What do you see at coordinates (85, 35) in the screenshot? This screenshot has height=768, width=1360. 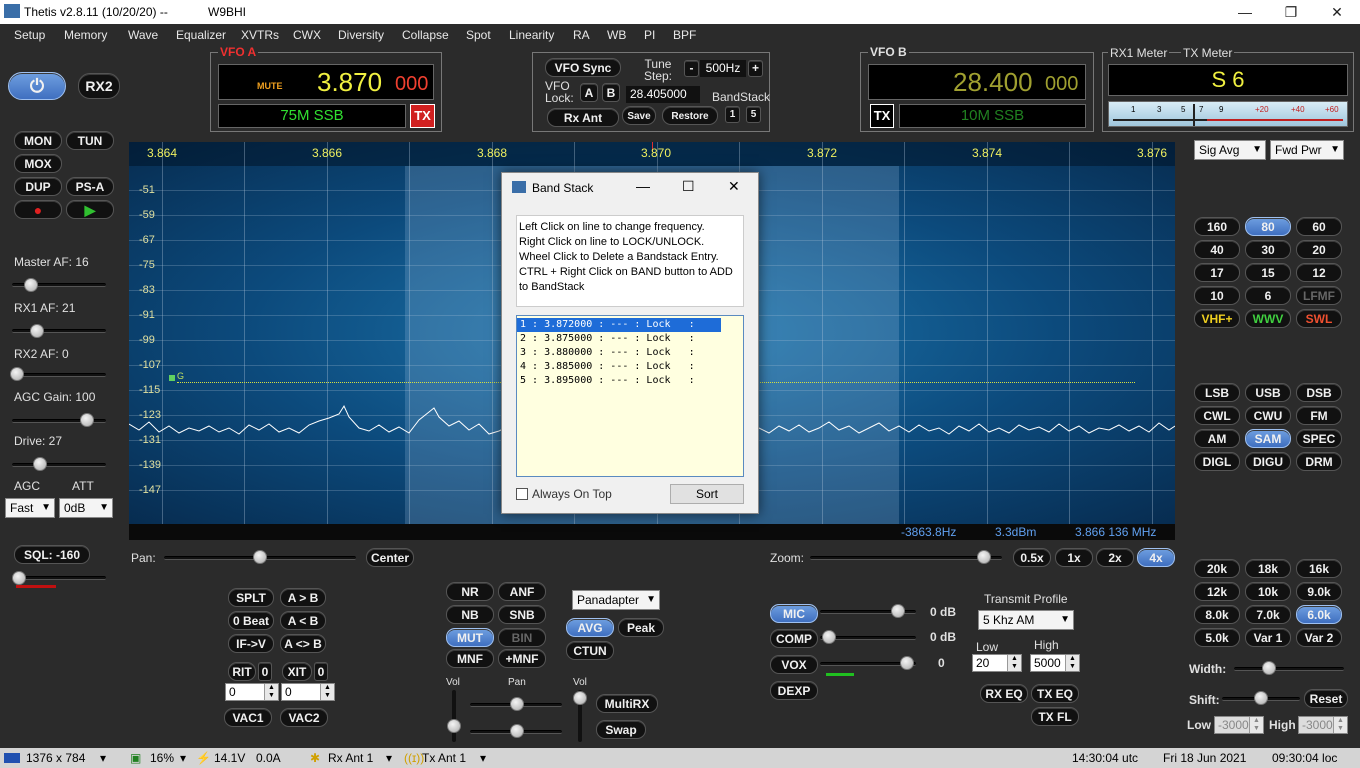 I see `menu-memory: Memory` at bounding box center [85, 35].